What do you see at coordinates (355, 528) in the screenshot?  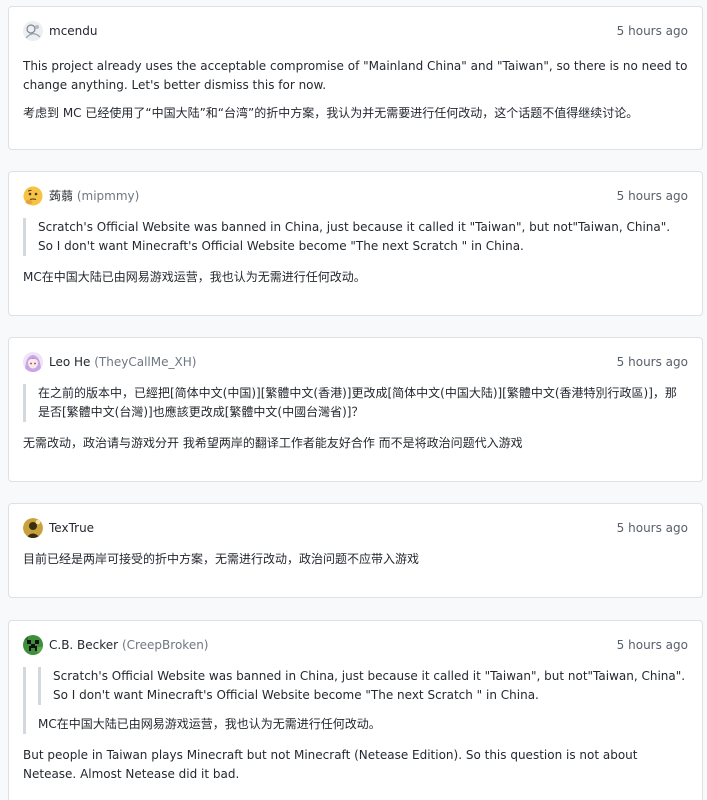 I see `comment-header: TexTrue 5 hours ago` at bounding box center [355, 528].